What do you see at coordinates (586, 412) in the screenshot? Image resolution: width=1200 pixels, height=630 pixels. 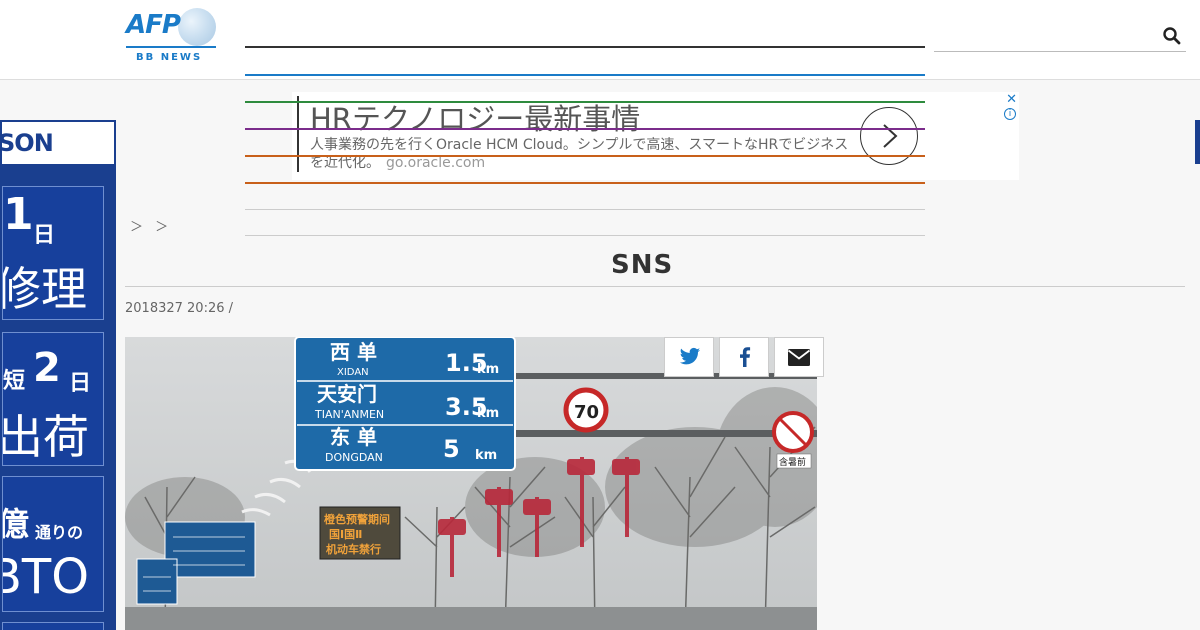 I see `speed-limit-value: 70` at bounding box center [586, 412].